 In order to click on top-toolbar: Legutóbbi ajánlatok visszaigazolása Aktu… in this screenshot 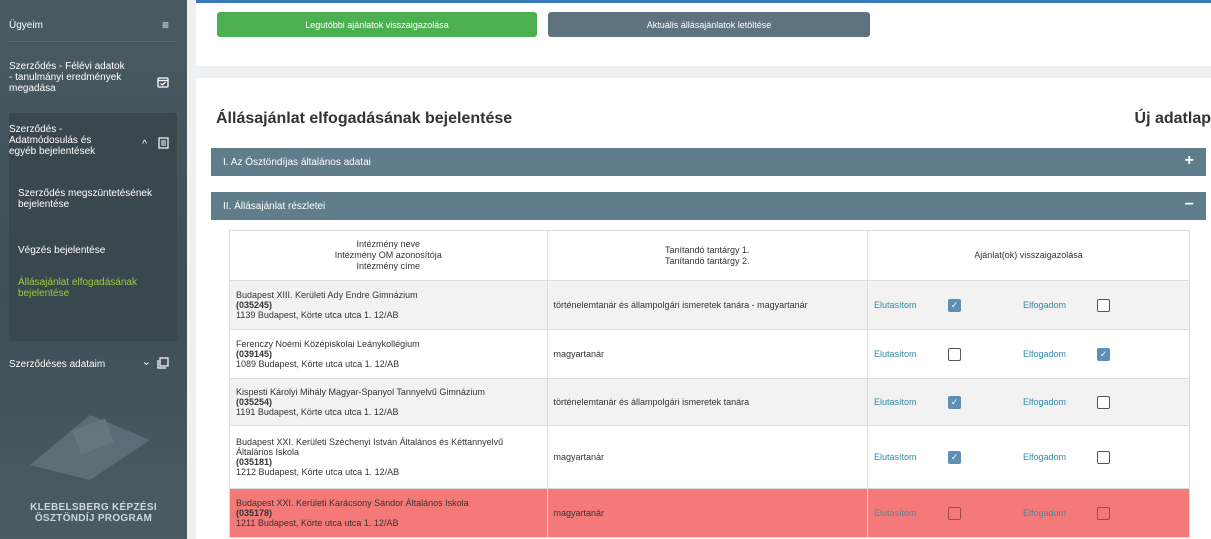, I will do `click(703, 33)`.